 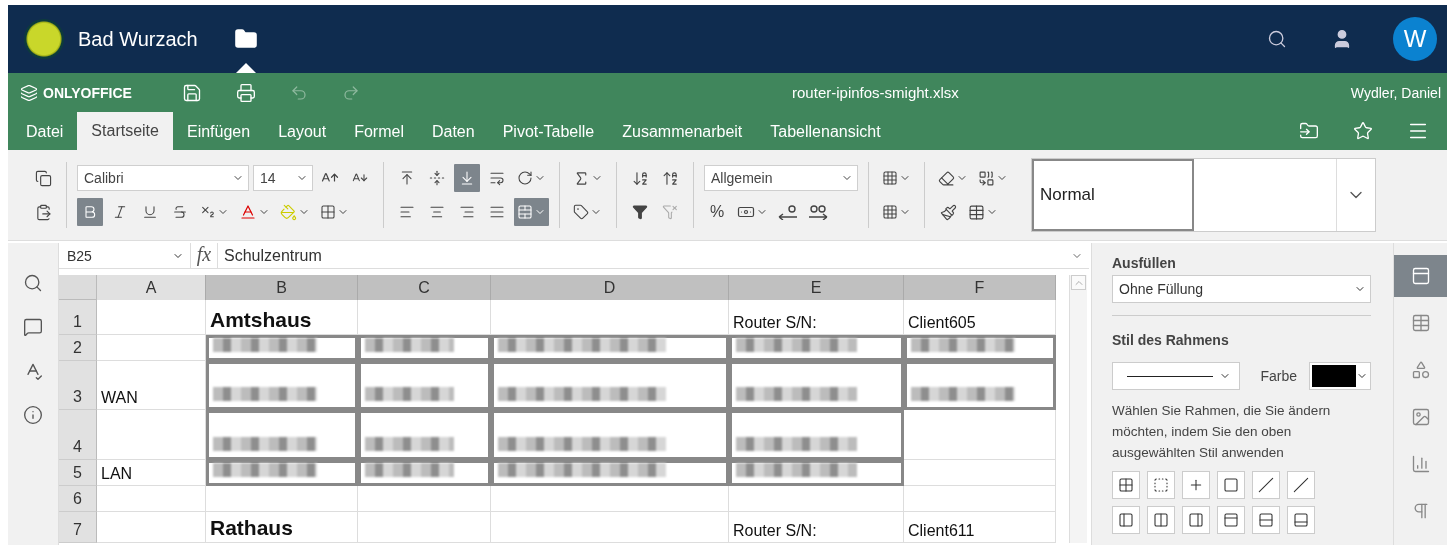 I want to click on outer-borders-button, so click(x=1231, y=485).